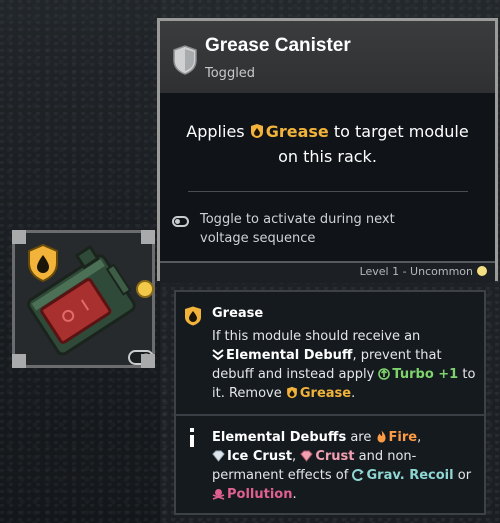 This screenshot has height=523, width=500. Describe the element at coordinates (218, 494) in the screenshot. I see `pollution-icon` at that location.